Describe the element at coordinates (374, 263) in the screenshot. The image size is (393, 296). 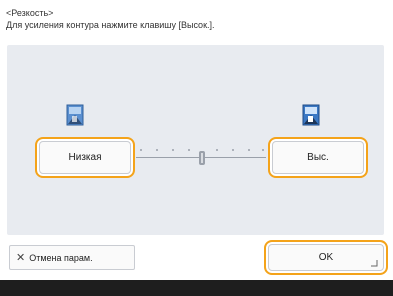
I see `corner-resize-icon` at that location.